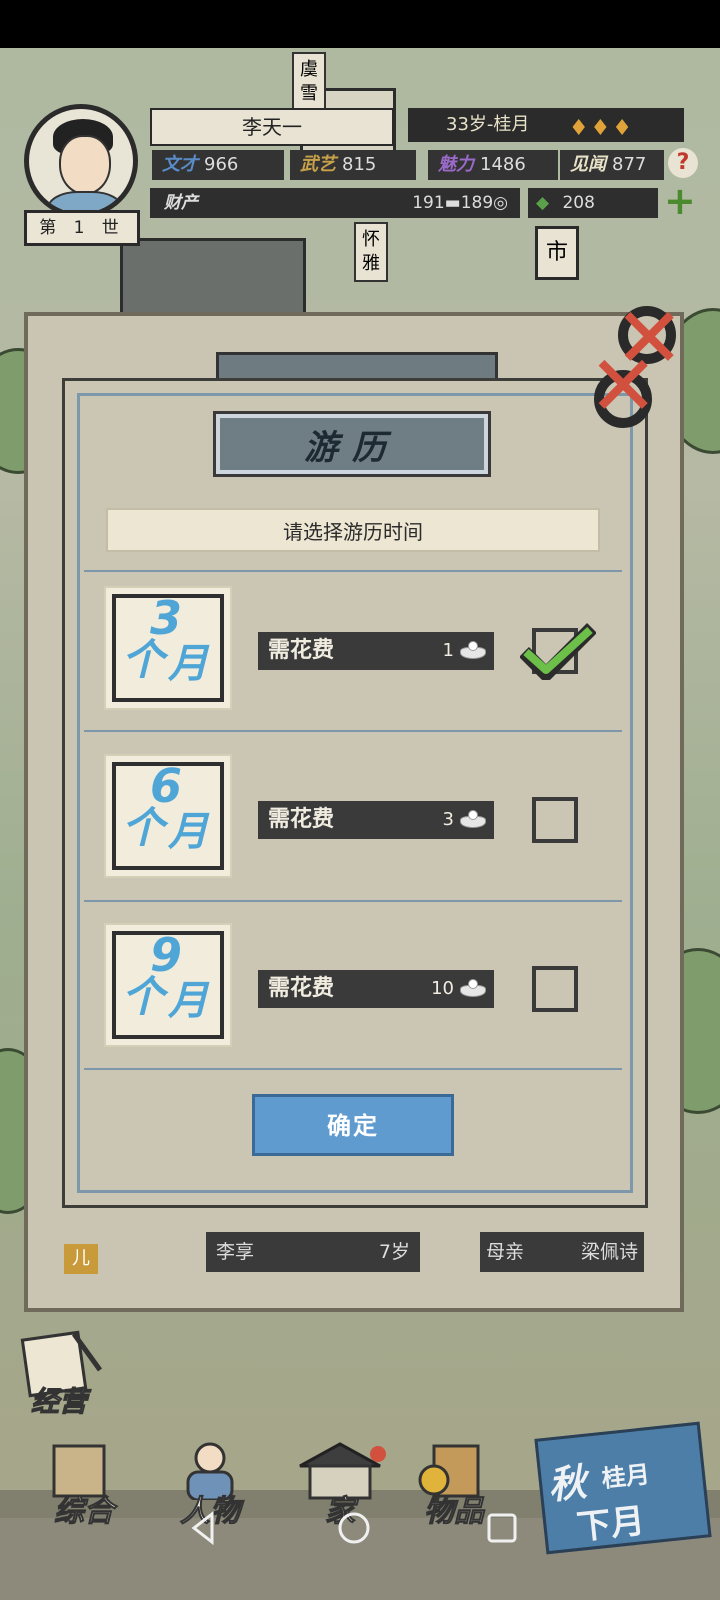 The width and height of the screenshot is (720, 1600). I want to click on npc-tag-yuxue: 虞雪, so click(309, 82).